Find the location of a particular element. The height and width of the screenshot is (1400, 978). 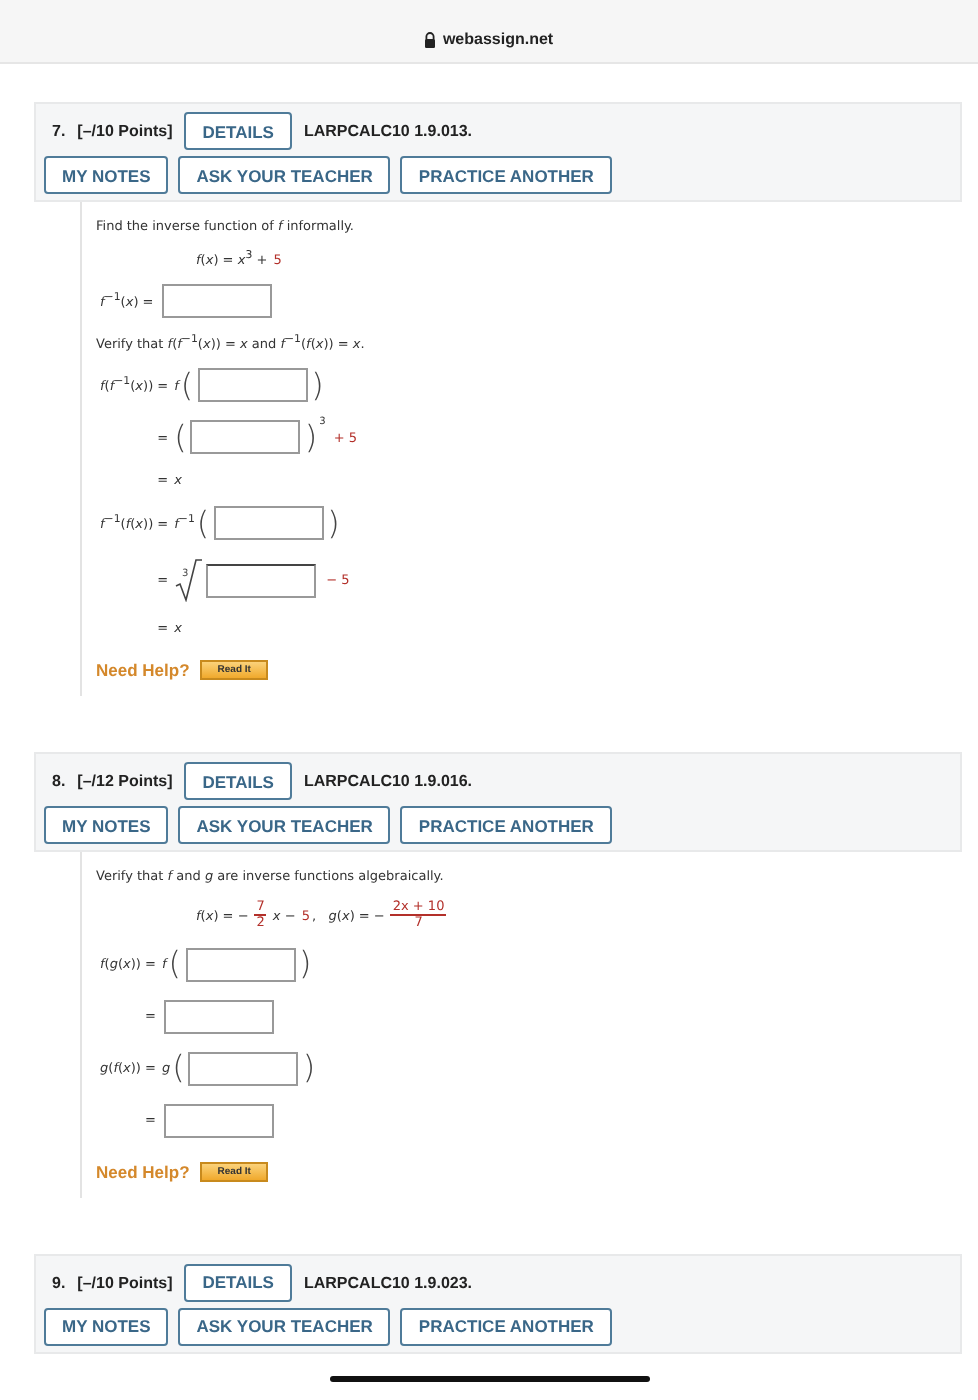

problem-code: LARPCALC10 1.9.013. is located at coordinates (388, 131).